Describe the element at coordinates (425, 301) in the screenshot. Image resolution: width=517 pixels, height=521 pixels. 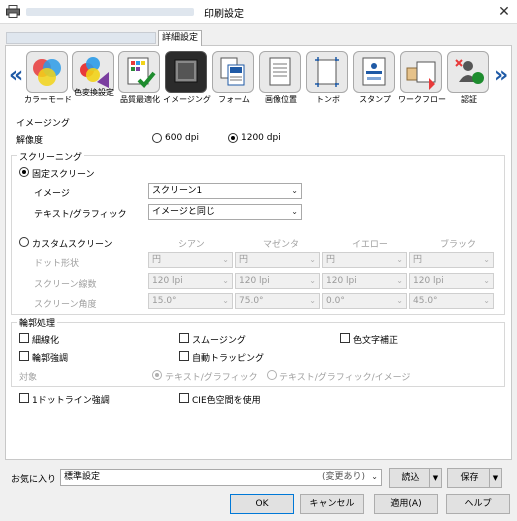
I see `select-value: 45.0°` at that location.